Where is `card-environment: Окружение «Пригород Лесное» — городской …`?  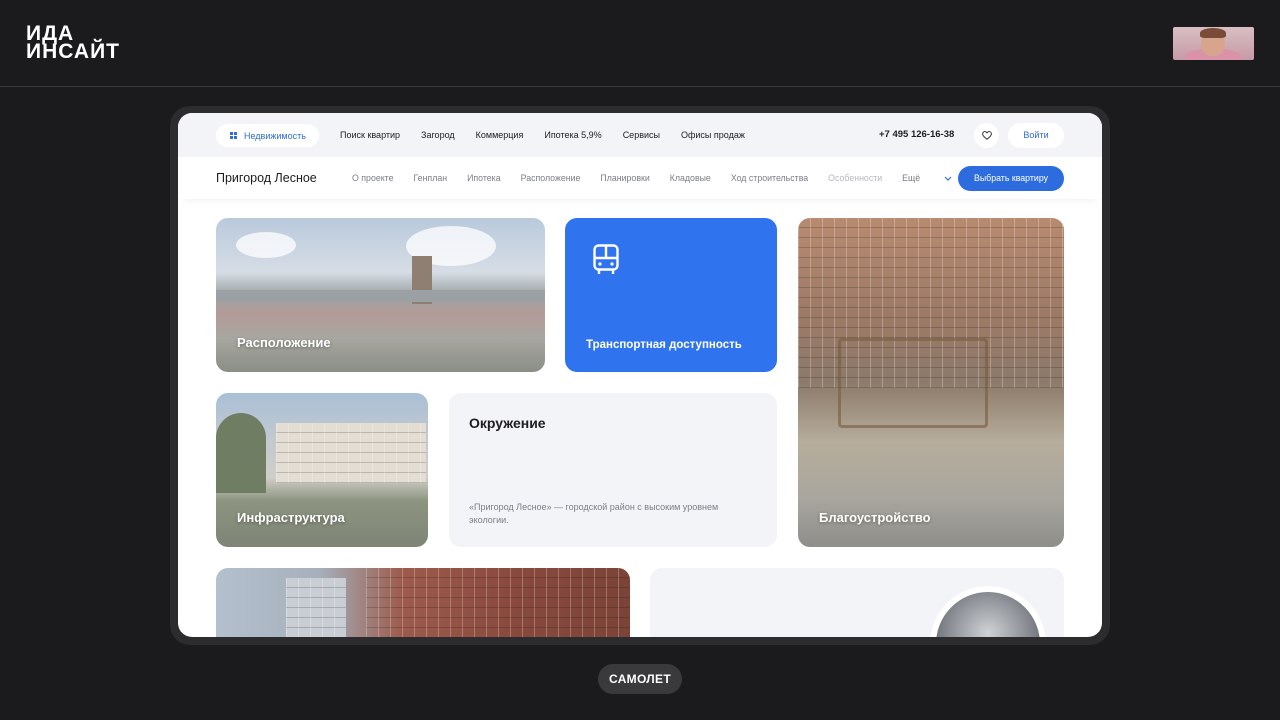 card-environment: Окружение «Пригород Лесное» — городской … is located at coordinates (613, 470).